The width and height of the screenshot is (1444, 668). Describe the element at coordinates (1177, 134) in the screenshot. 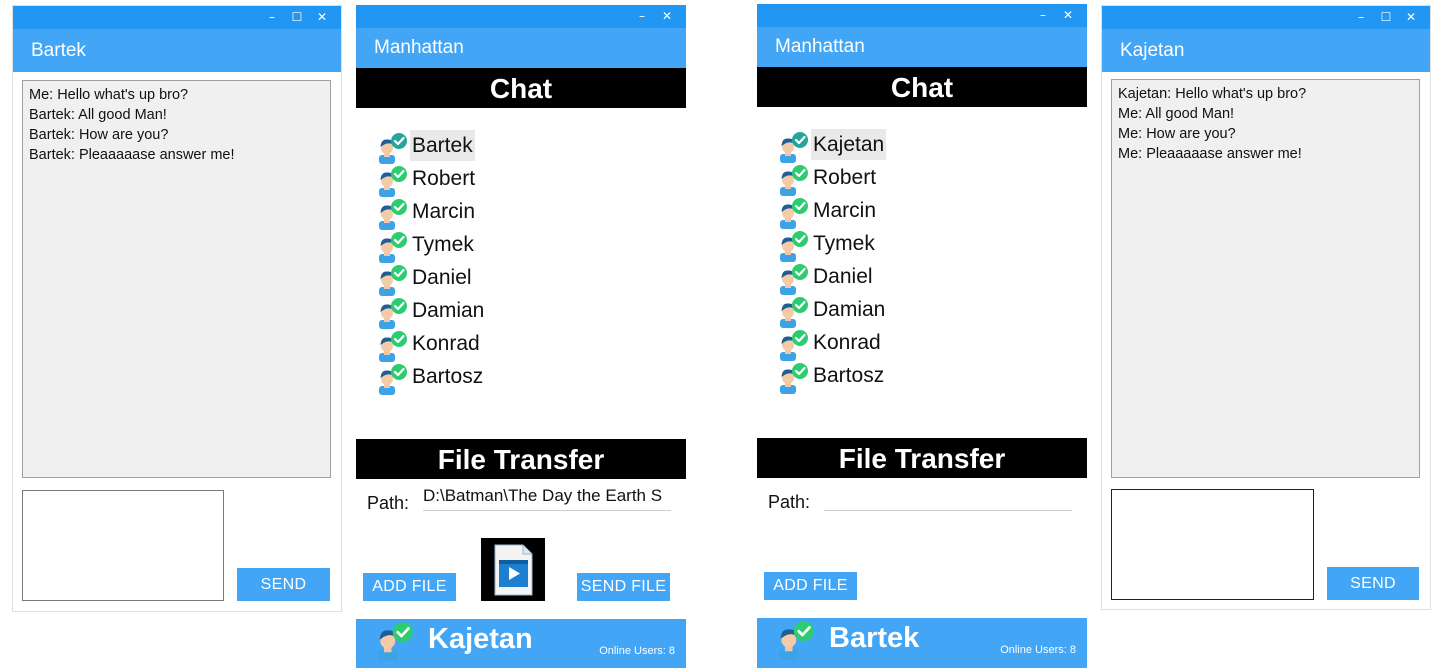

I see `message-line: Me: How are you?` at that location.